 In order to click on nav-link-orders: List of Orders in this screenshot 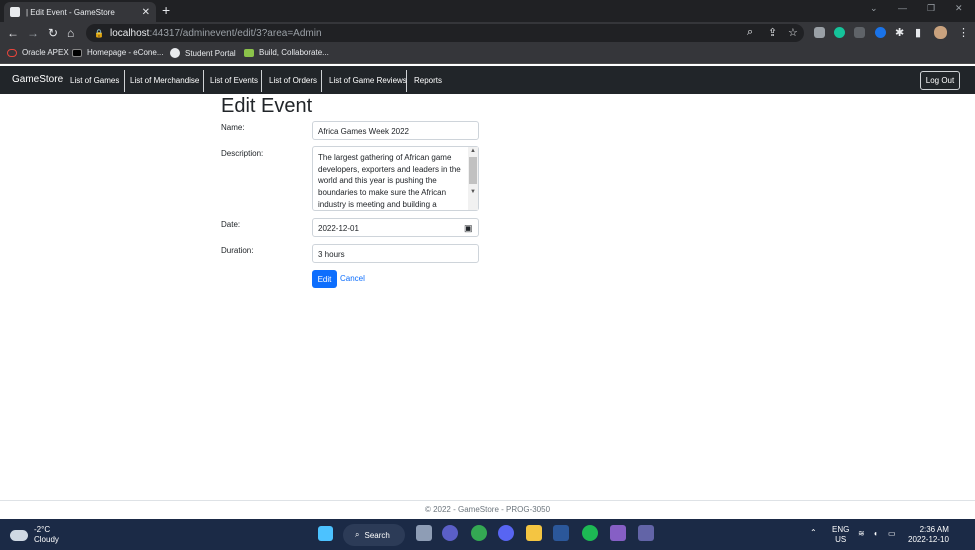, I will do `click(293, 80)`.